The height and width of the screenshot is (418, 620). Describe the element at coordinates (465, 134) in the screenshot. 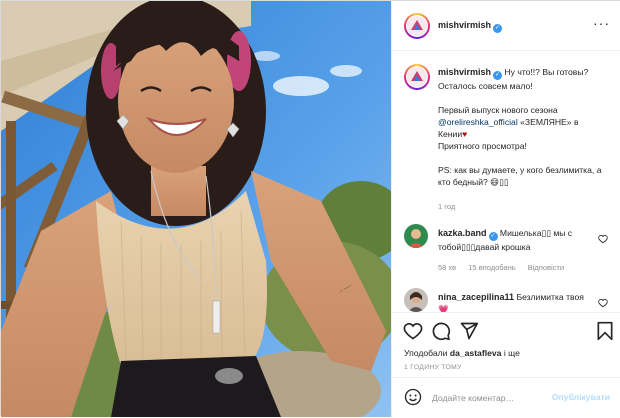

I see `heart-emoji-icon: ♥` at that location.